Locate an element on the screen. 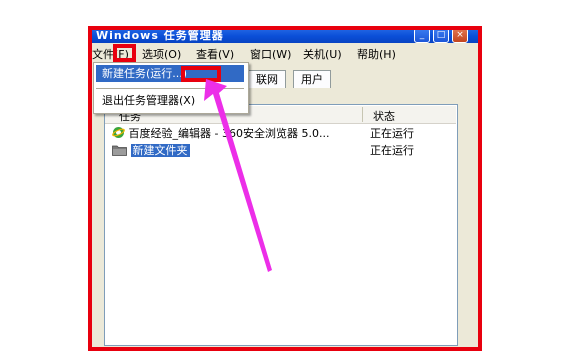  arrow-annotation is located at coordinates (238, 175).